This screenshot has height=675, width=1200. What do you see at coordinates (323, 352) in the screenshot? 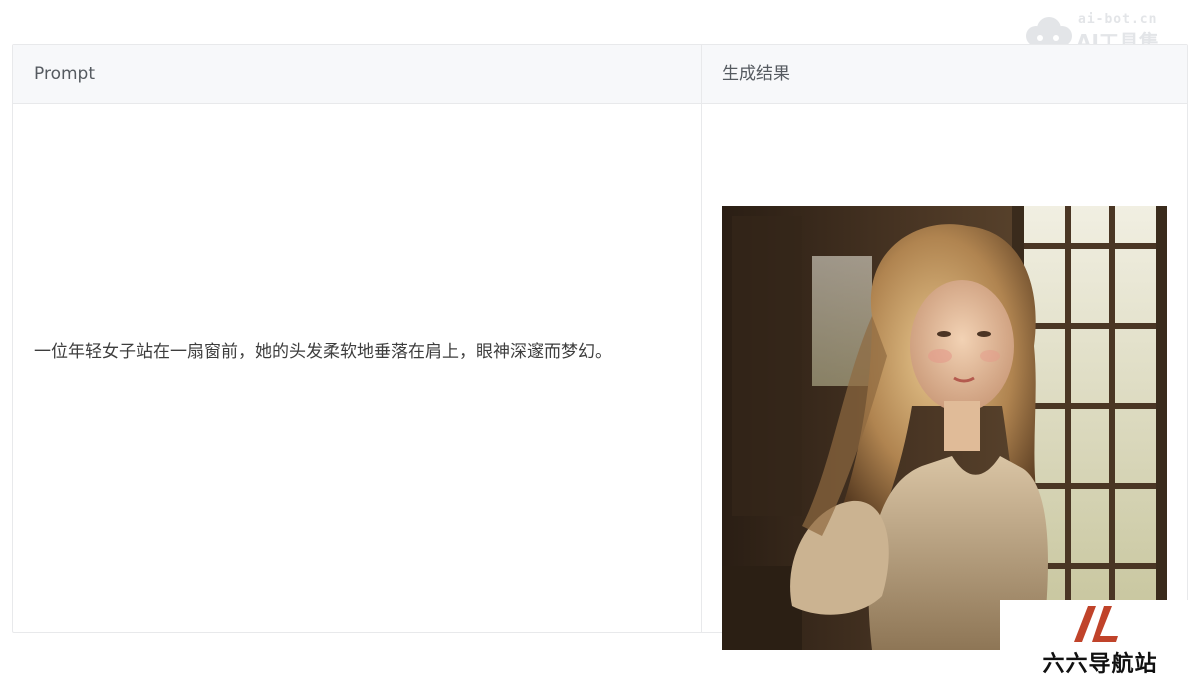
I see `prompt-text: 一位年轻女子站在一扇窗前，她的头发柔软地垂落在肩上，眼神深邃而梦幻。` at bounding box center [323, 352].